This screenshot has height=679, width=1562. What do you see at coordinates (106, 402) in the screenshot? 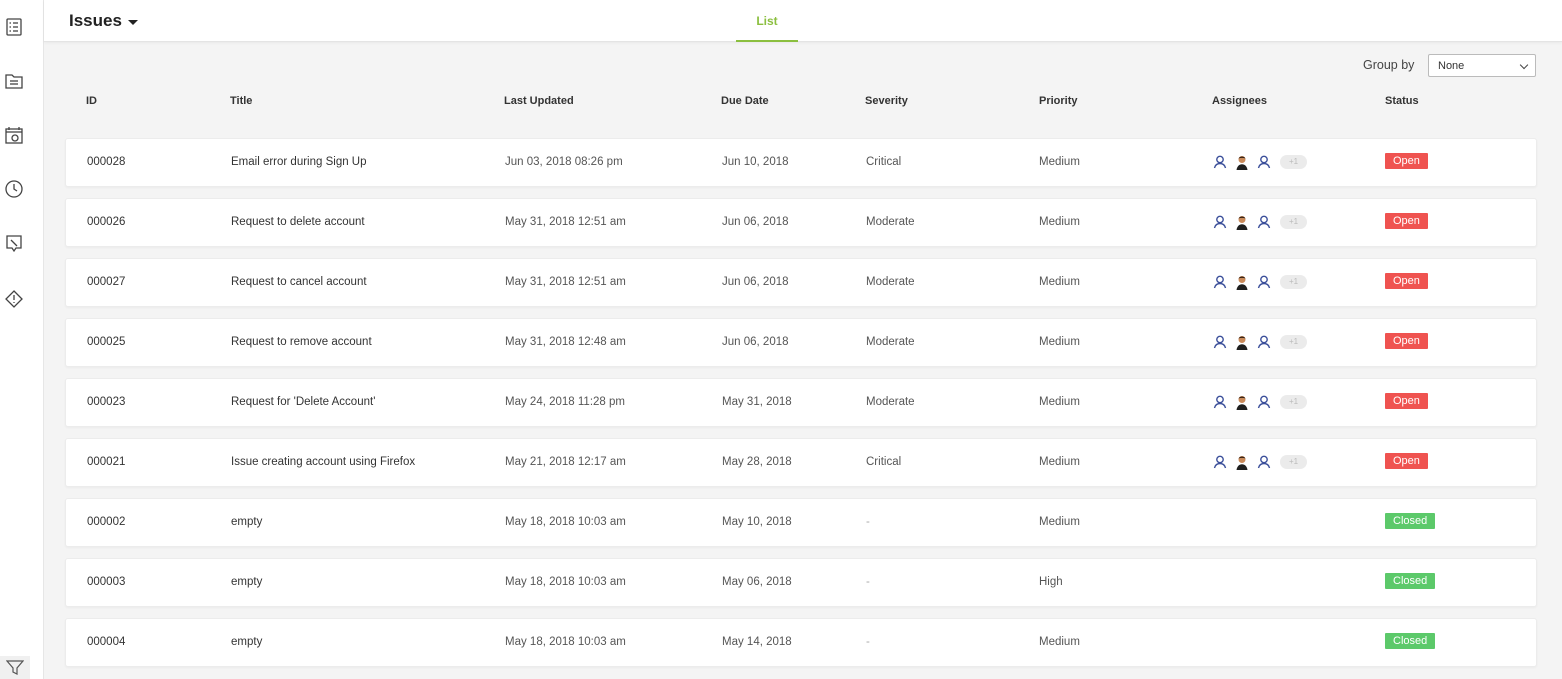
I see `issue-id: 000023` at bounding box center [106, 402].